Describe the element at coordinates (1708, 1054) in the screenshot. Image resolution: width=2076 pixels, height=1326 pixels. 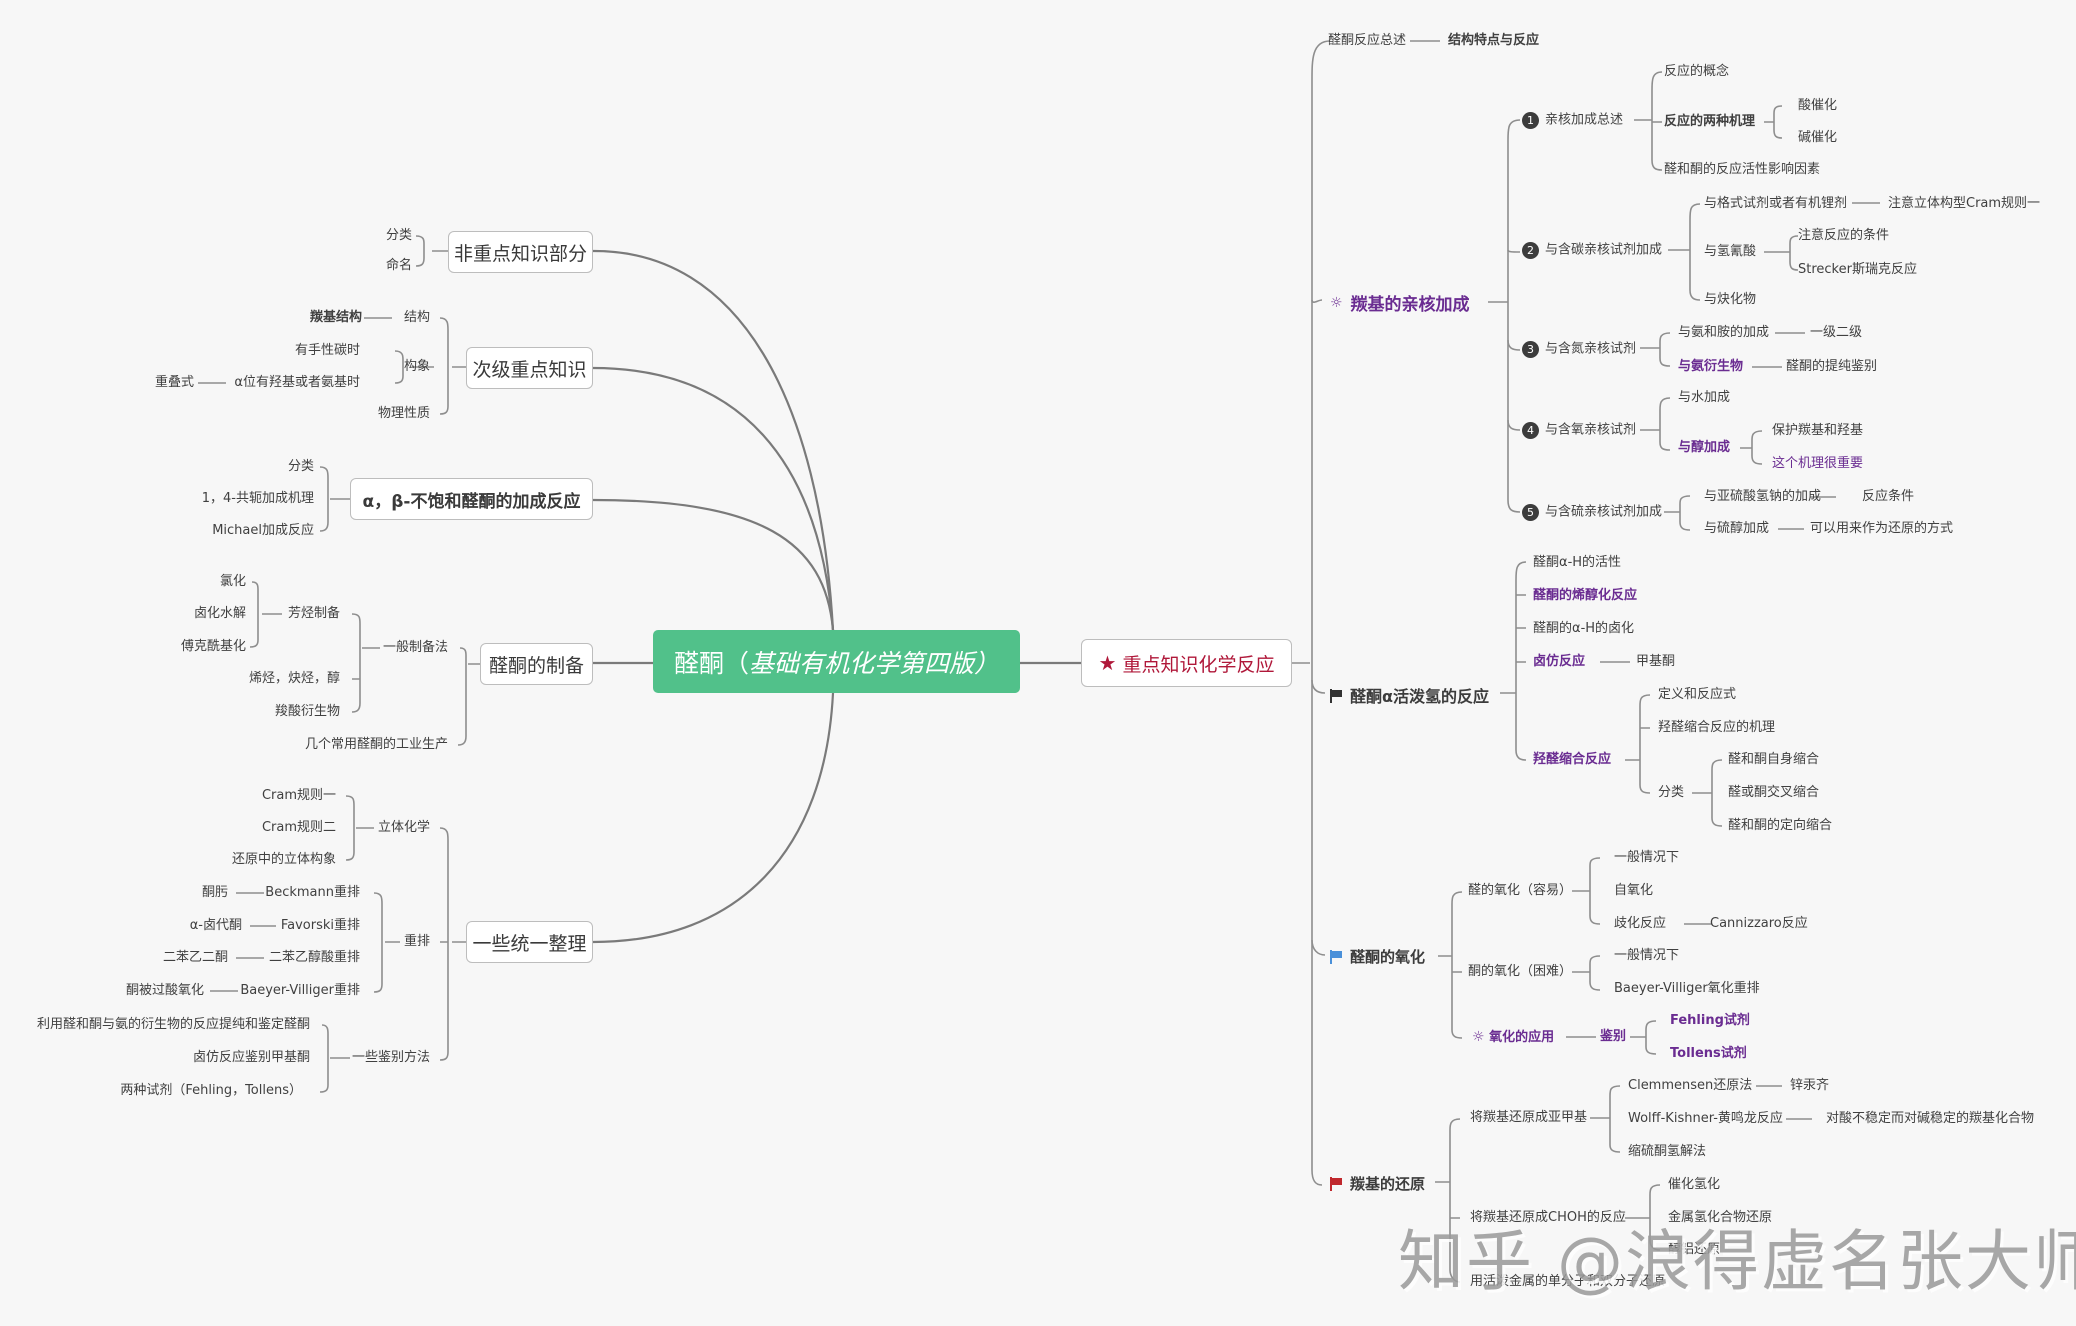
I see `leaf-tollens: Tollens试剂` at that location.